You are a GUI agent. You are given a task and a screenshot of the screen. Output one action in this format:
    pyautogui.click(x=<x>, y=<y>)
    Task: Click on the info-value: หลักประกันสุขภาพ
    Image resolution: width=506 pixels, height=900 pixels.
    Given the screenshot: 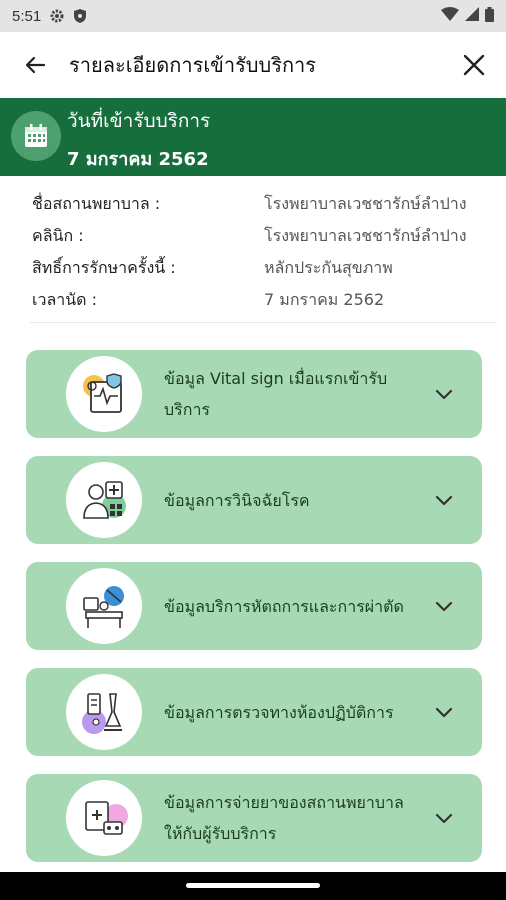 What is the action you would take?
    pyautogui.click(x=328, y=267)
    